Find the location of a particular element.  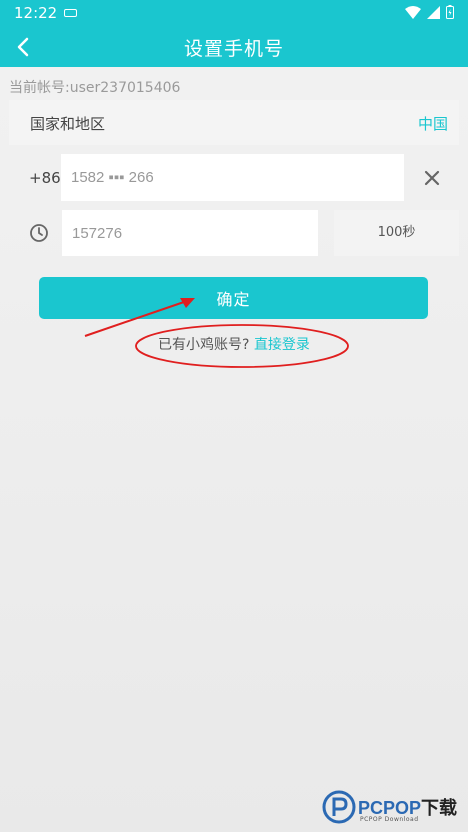

current-account-text: 当前帐号:user237015406 is located at coordinates (95, 88).